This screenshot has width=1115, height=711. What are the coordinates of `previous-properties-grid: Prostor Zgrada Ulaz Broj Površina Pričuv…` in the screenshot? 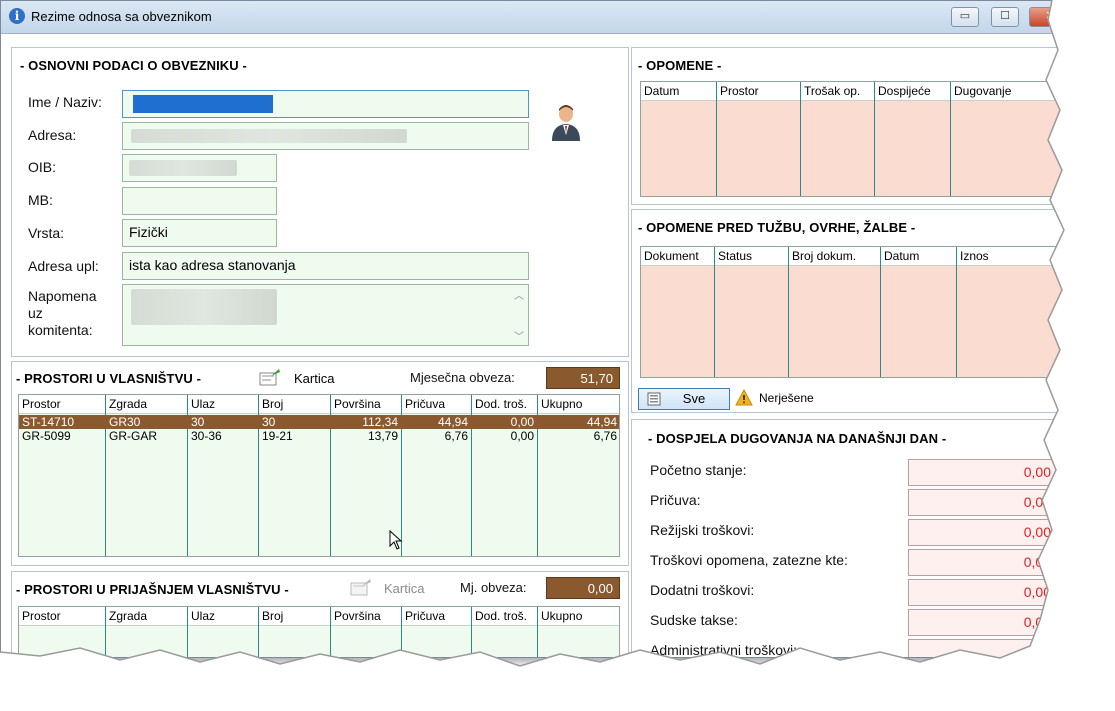 It's located at (319, 631).